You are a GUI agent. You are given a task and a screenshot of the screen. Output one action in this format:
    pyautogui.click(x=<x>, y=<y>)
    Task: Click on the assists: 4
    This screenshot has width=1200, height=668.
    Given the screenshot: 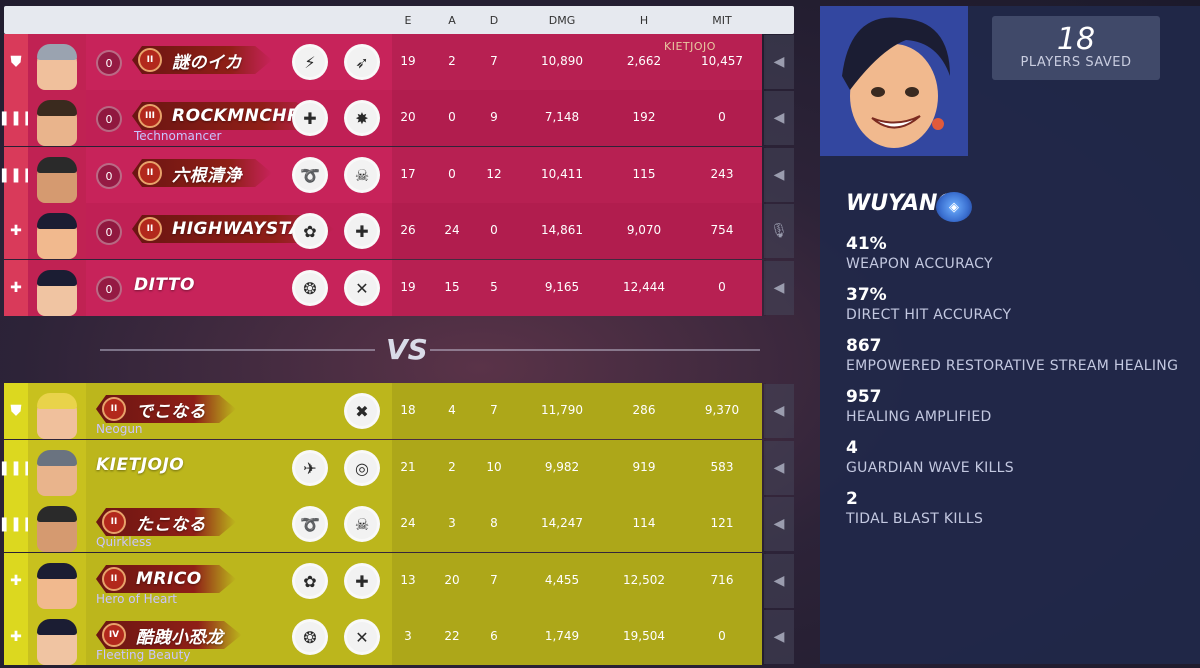 What is the action you would take?
    pyautogui.click(x=452, y=410)
    